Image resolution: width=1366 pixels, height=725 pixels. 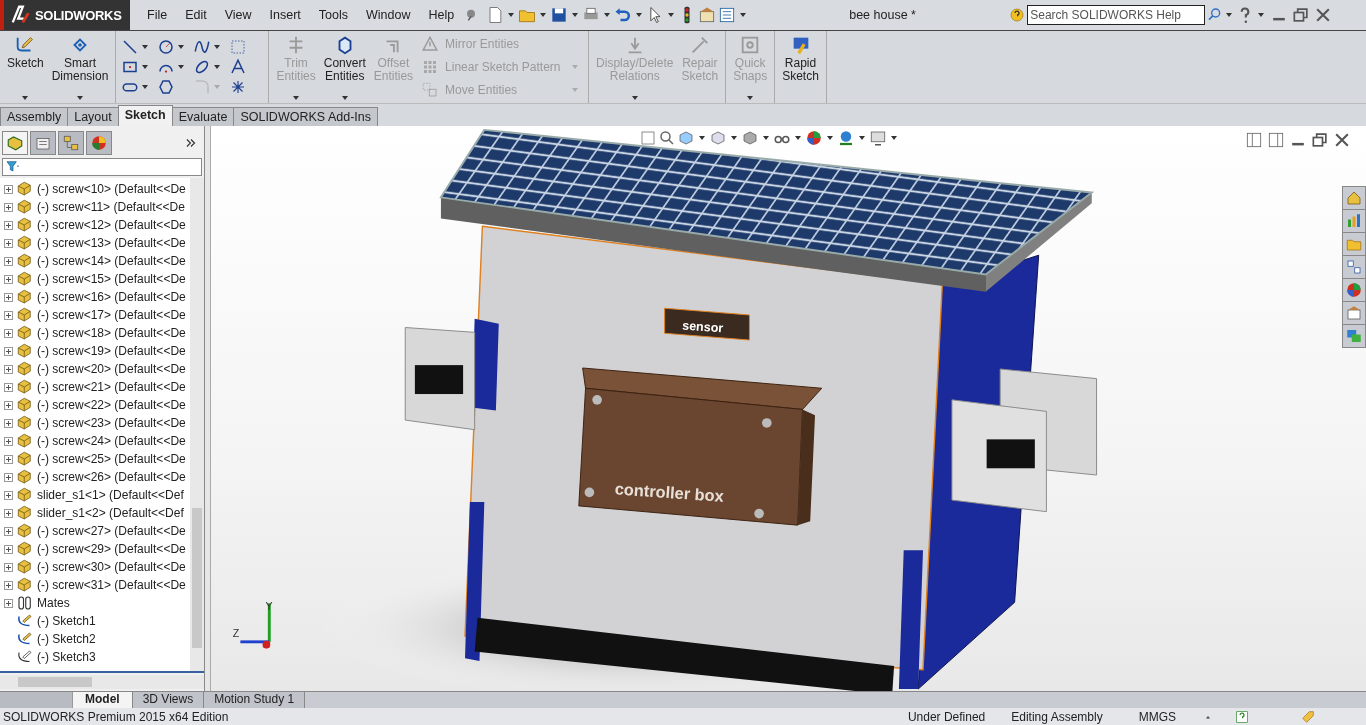 I want to click on tree-item: (-) screw<15> (Default<<De, so click(x=95, y=279).